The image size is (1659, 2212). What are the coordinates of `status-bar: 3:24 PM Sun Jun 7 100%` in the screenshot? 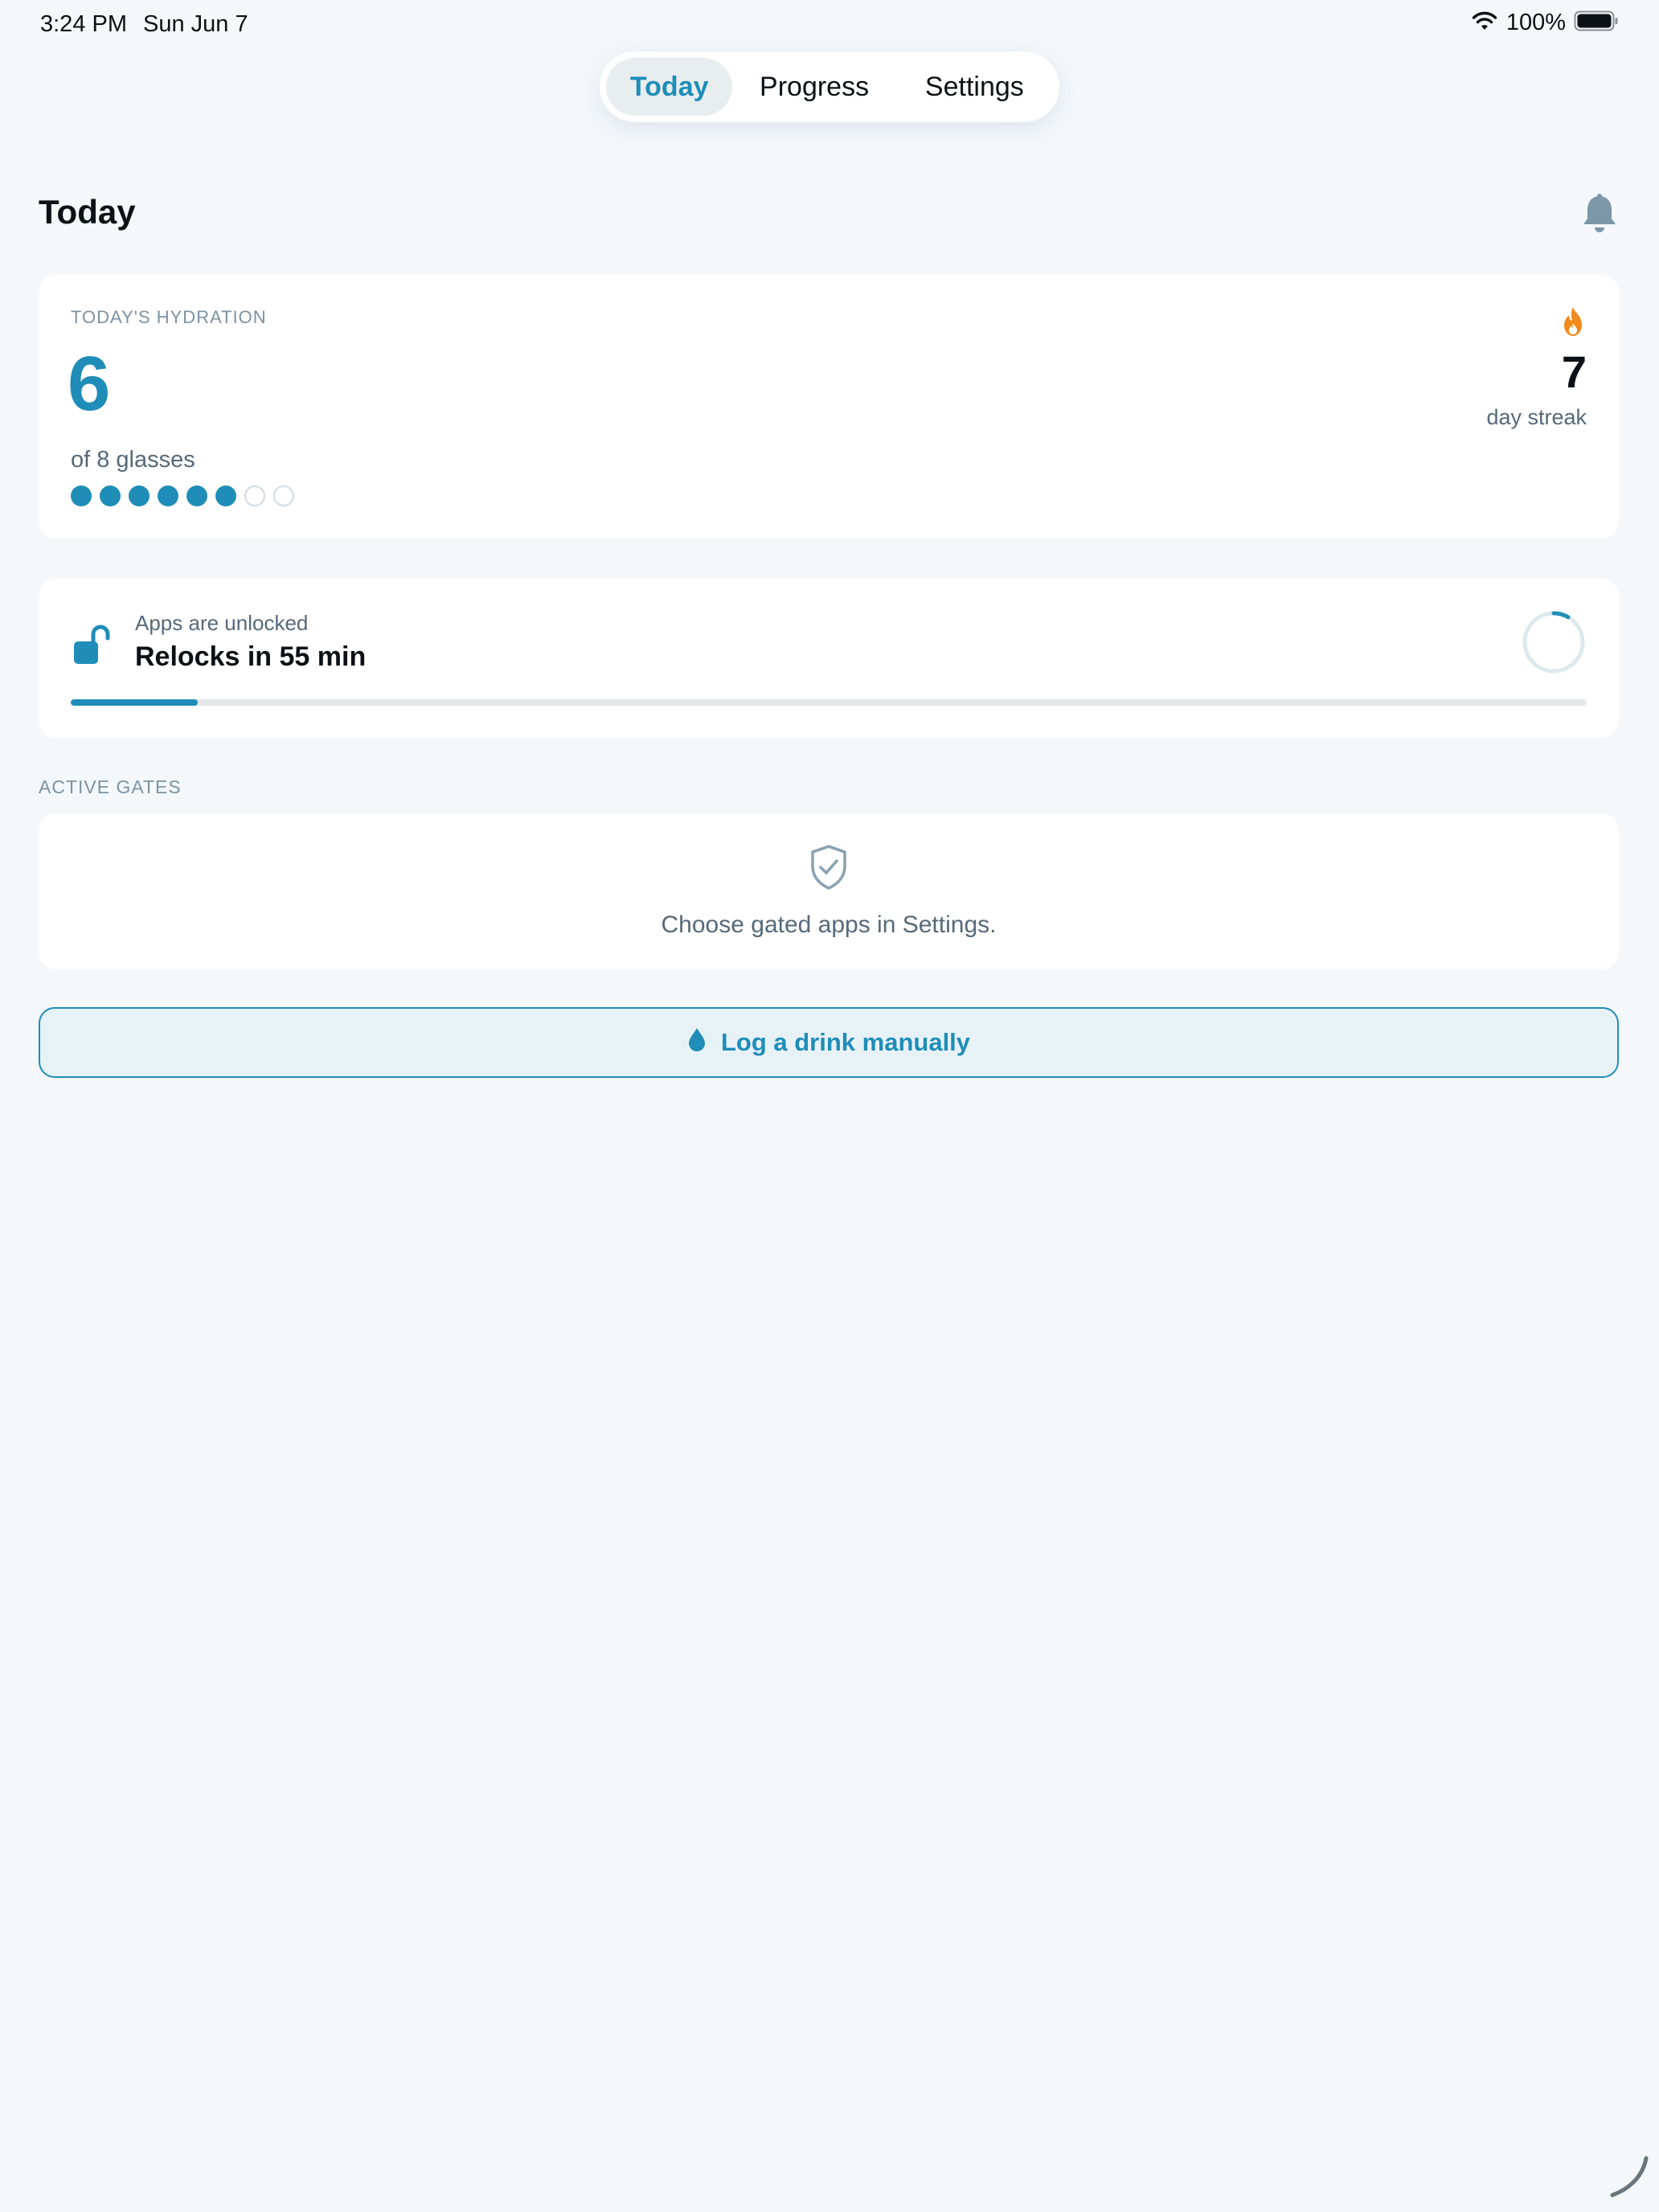 It's located at (829, 25).